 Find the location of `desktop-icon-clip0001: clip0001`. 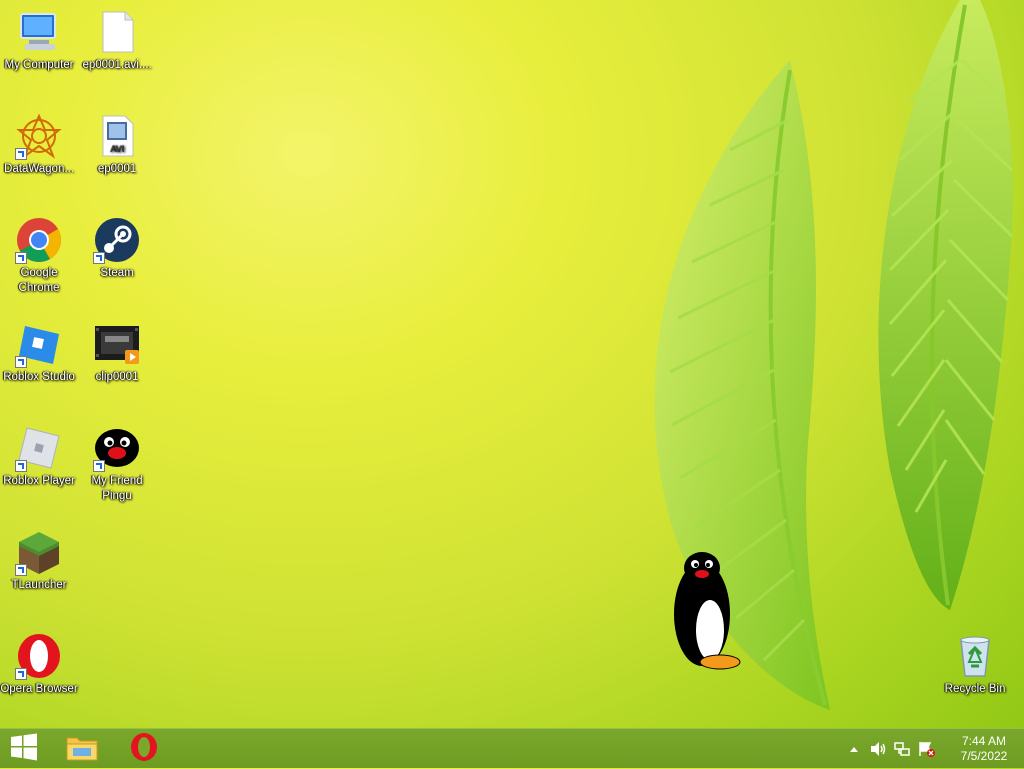

desktop-icon-clip0001: clip0001 is located at coordinates (117, 348).